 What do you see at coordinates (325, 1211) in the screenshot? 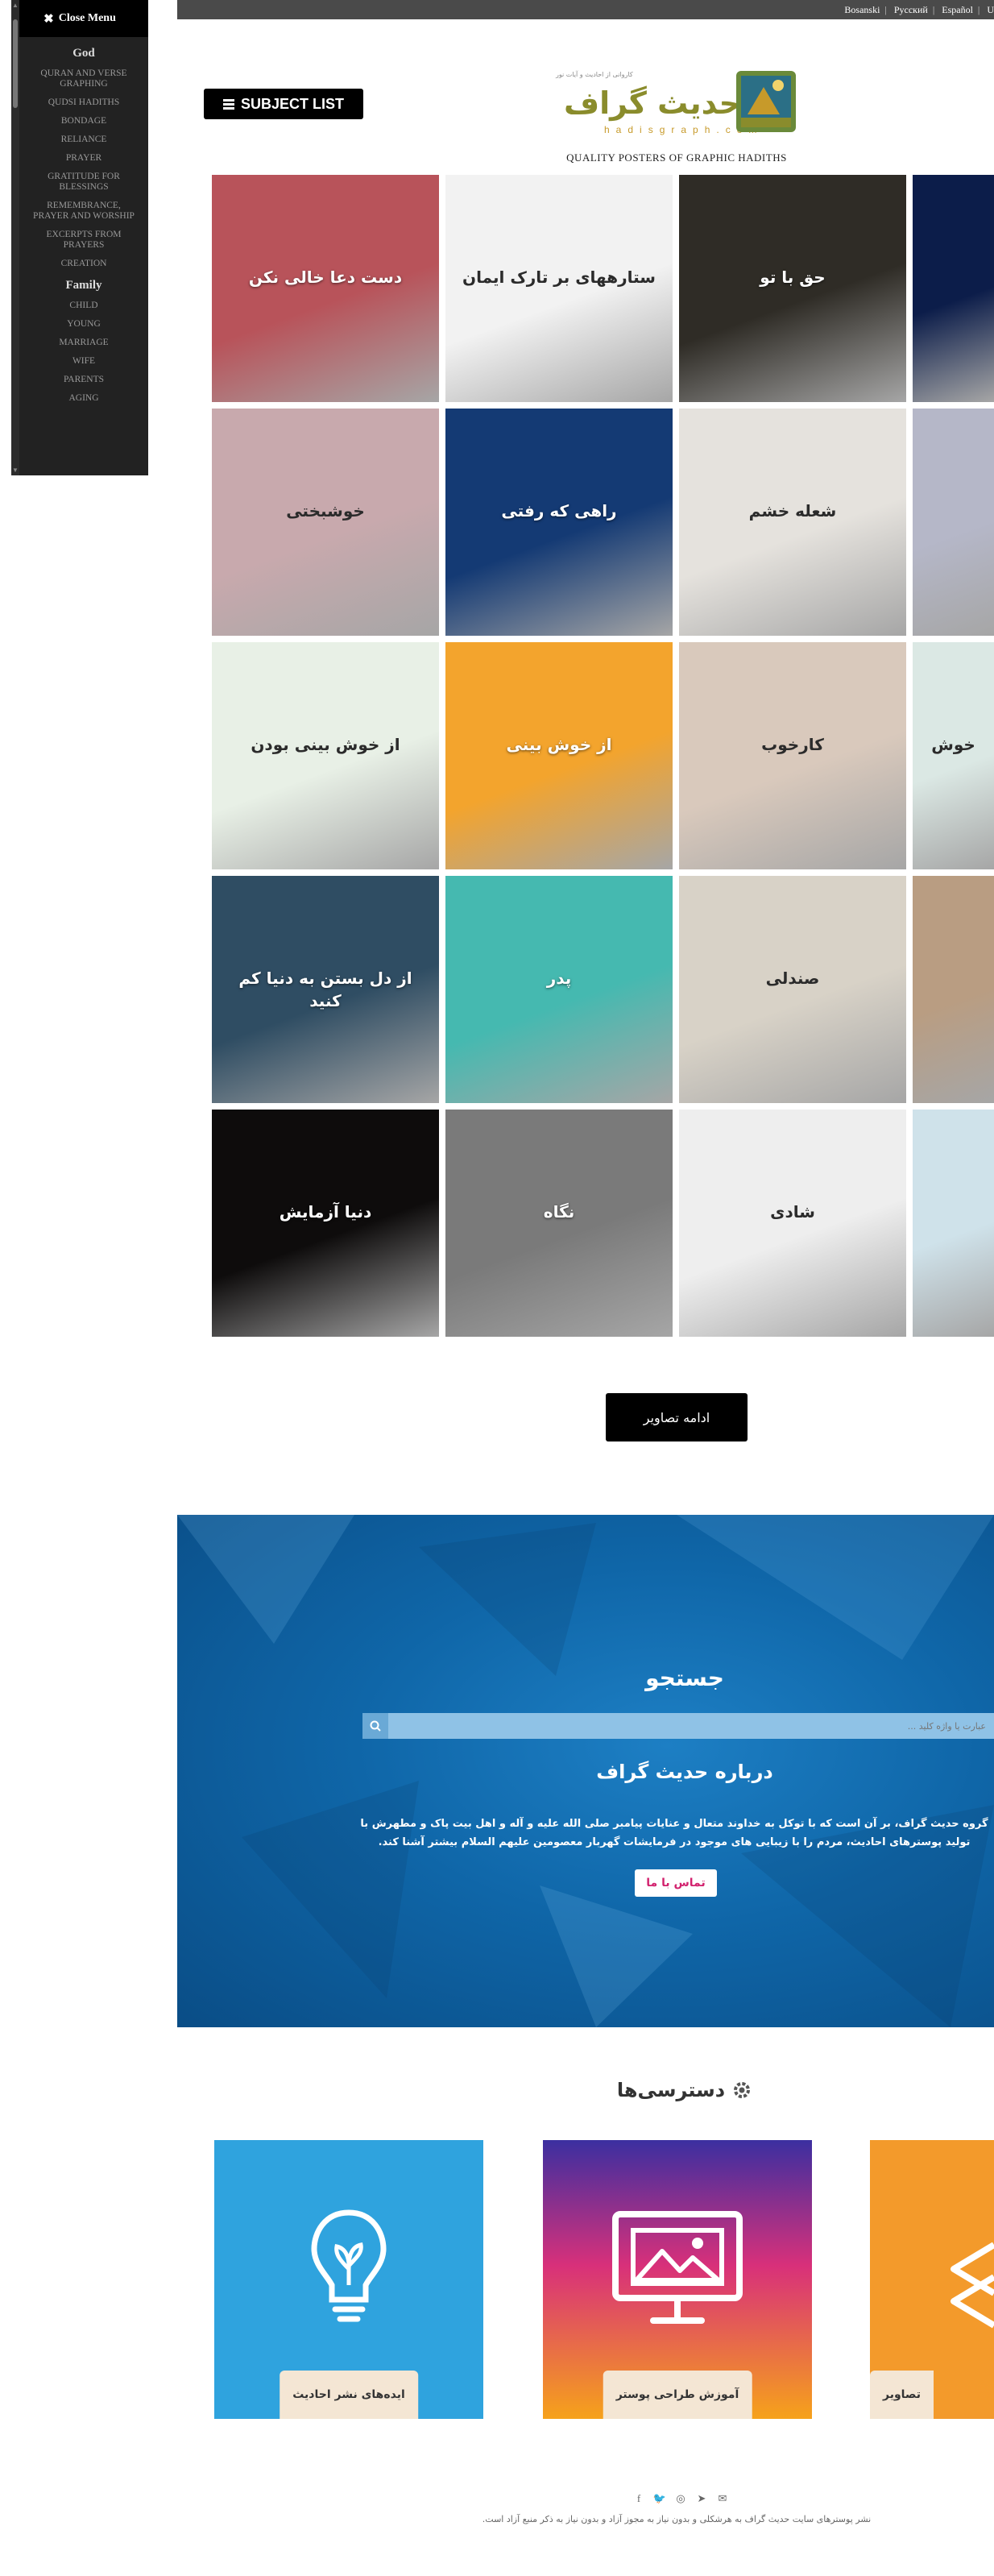
I see `poster-caption: دنیا آزمایش` at bounding box center [325, 1211].